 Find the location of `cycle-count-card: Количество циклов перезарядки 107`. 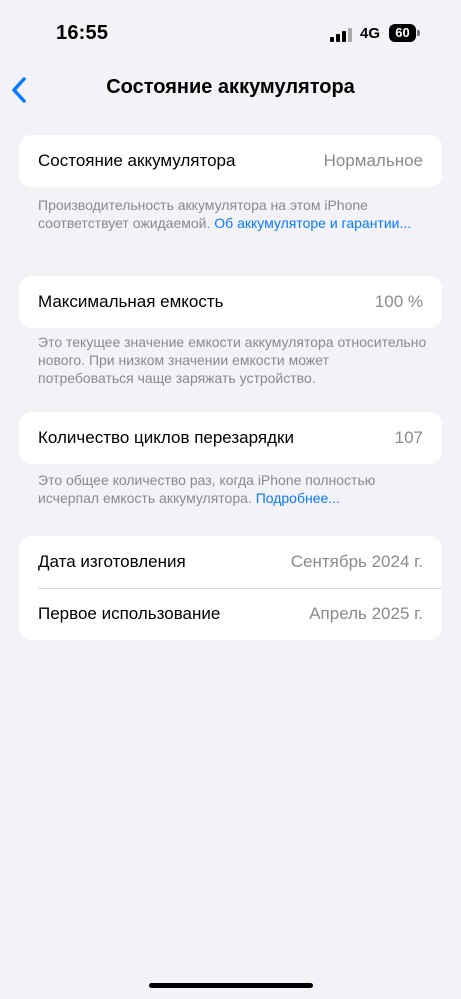

cycle-count-card: Количество циклов перезарядки 107 is located at coordinates (230, 438).